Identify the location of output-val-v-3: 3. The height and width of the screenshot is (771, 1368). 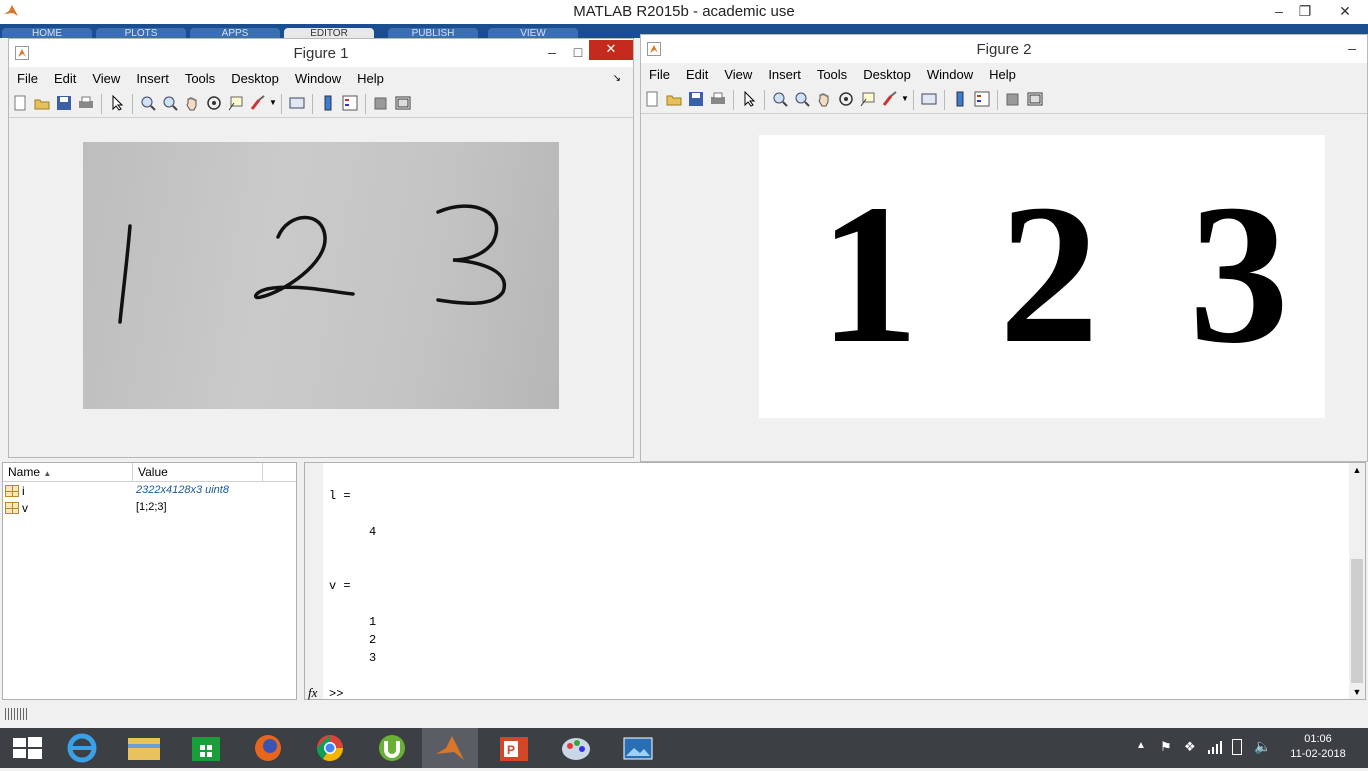
(373, 658).